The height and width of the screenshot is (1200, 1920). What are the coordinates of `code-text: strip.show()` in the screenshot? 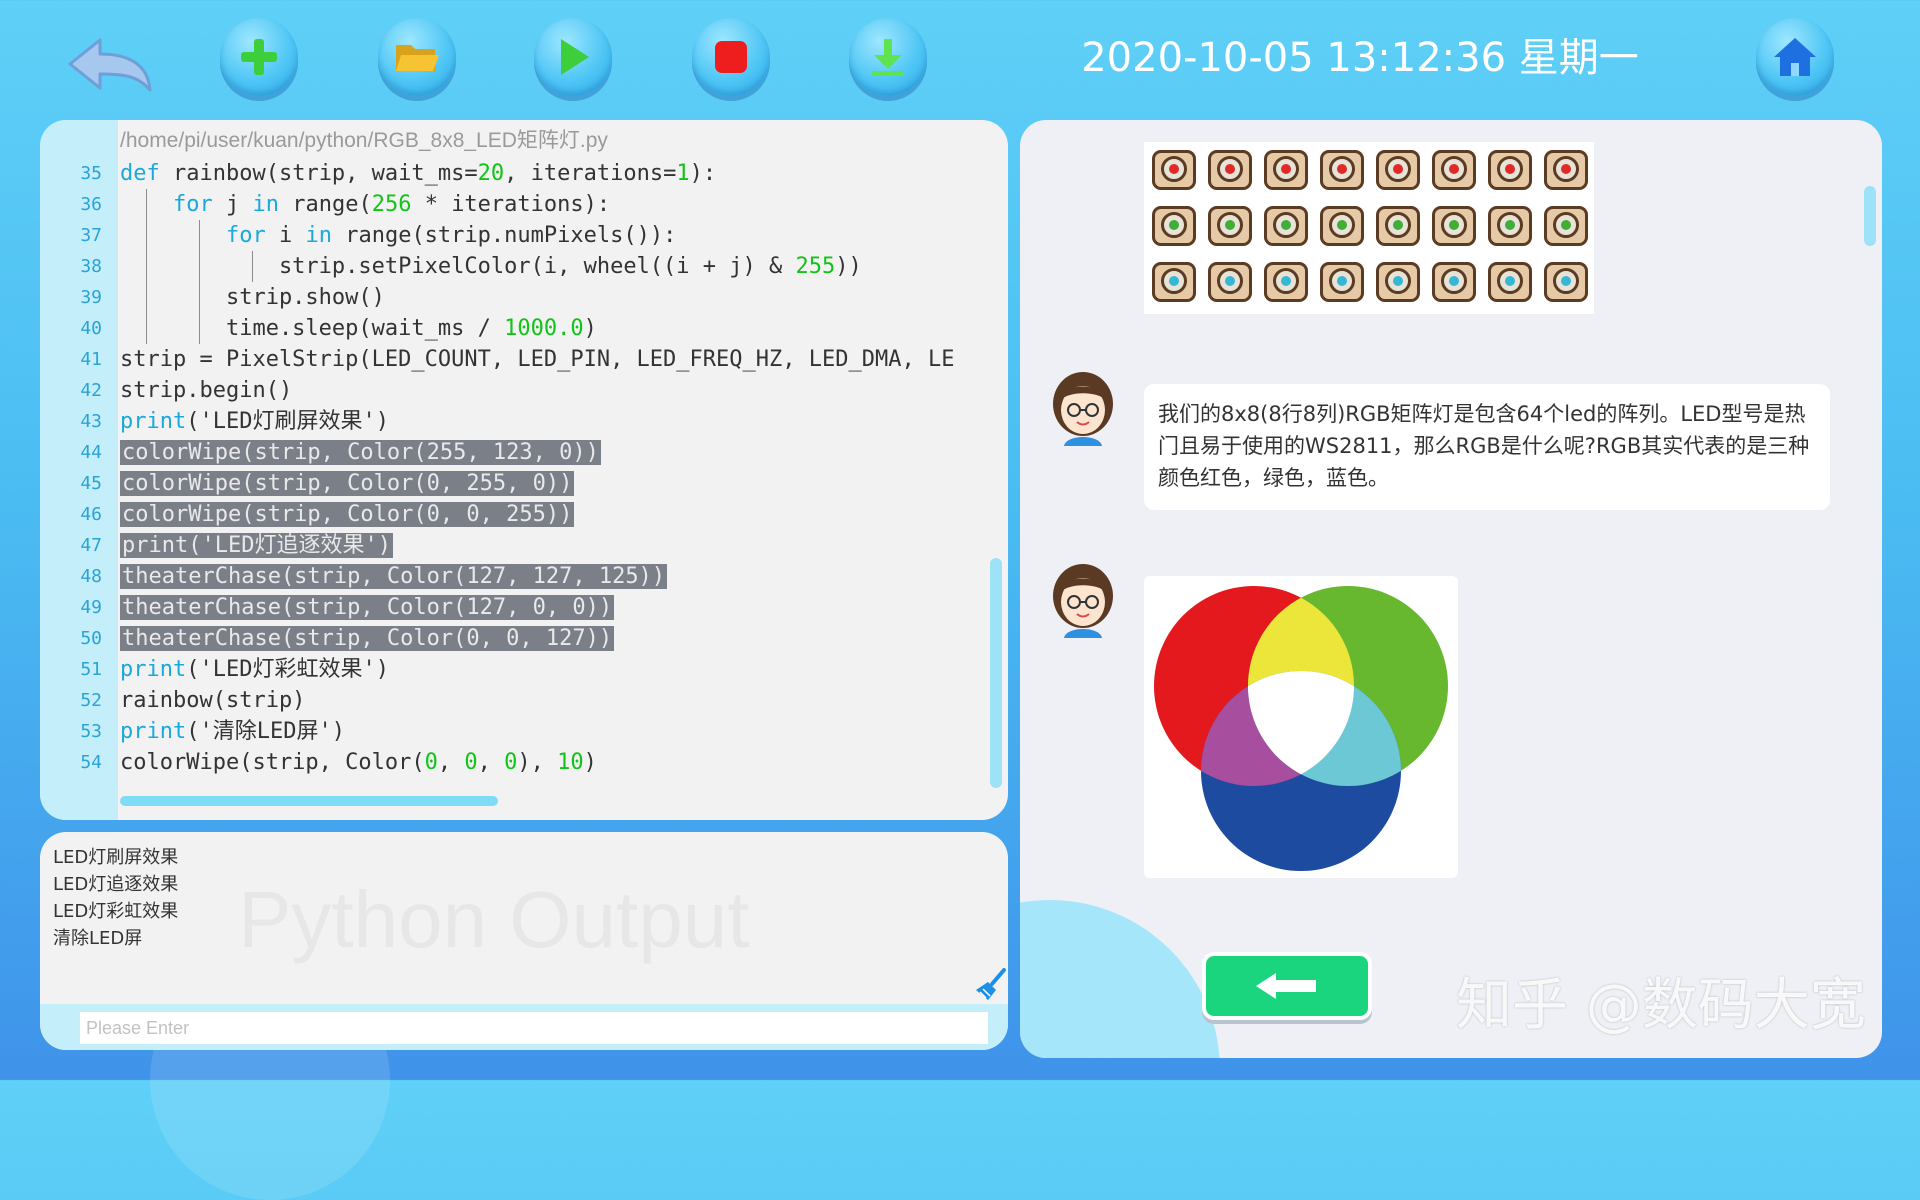 It's located at (252, 297).